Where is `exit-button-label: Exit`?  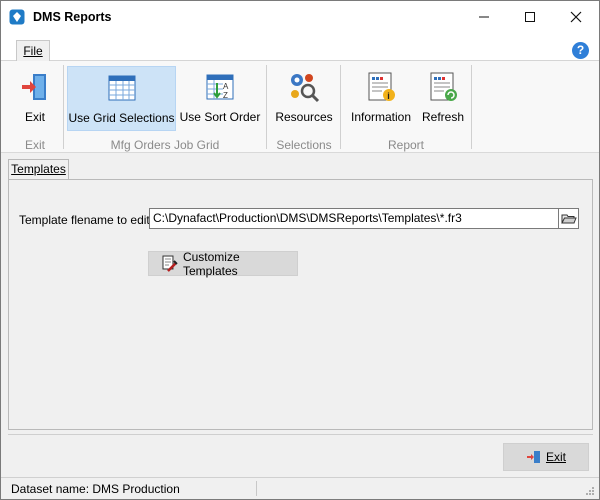 exit-button-label: Exit is located at coordinates (555, 457).